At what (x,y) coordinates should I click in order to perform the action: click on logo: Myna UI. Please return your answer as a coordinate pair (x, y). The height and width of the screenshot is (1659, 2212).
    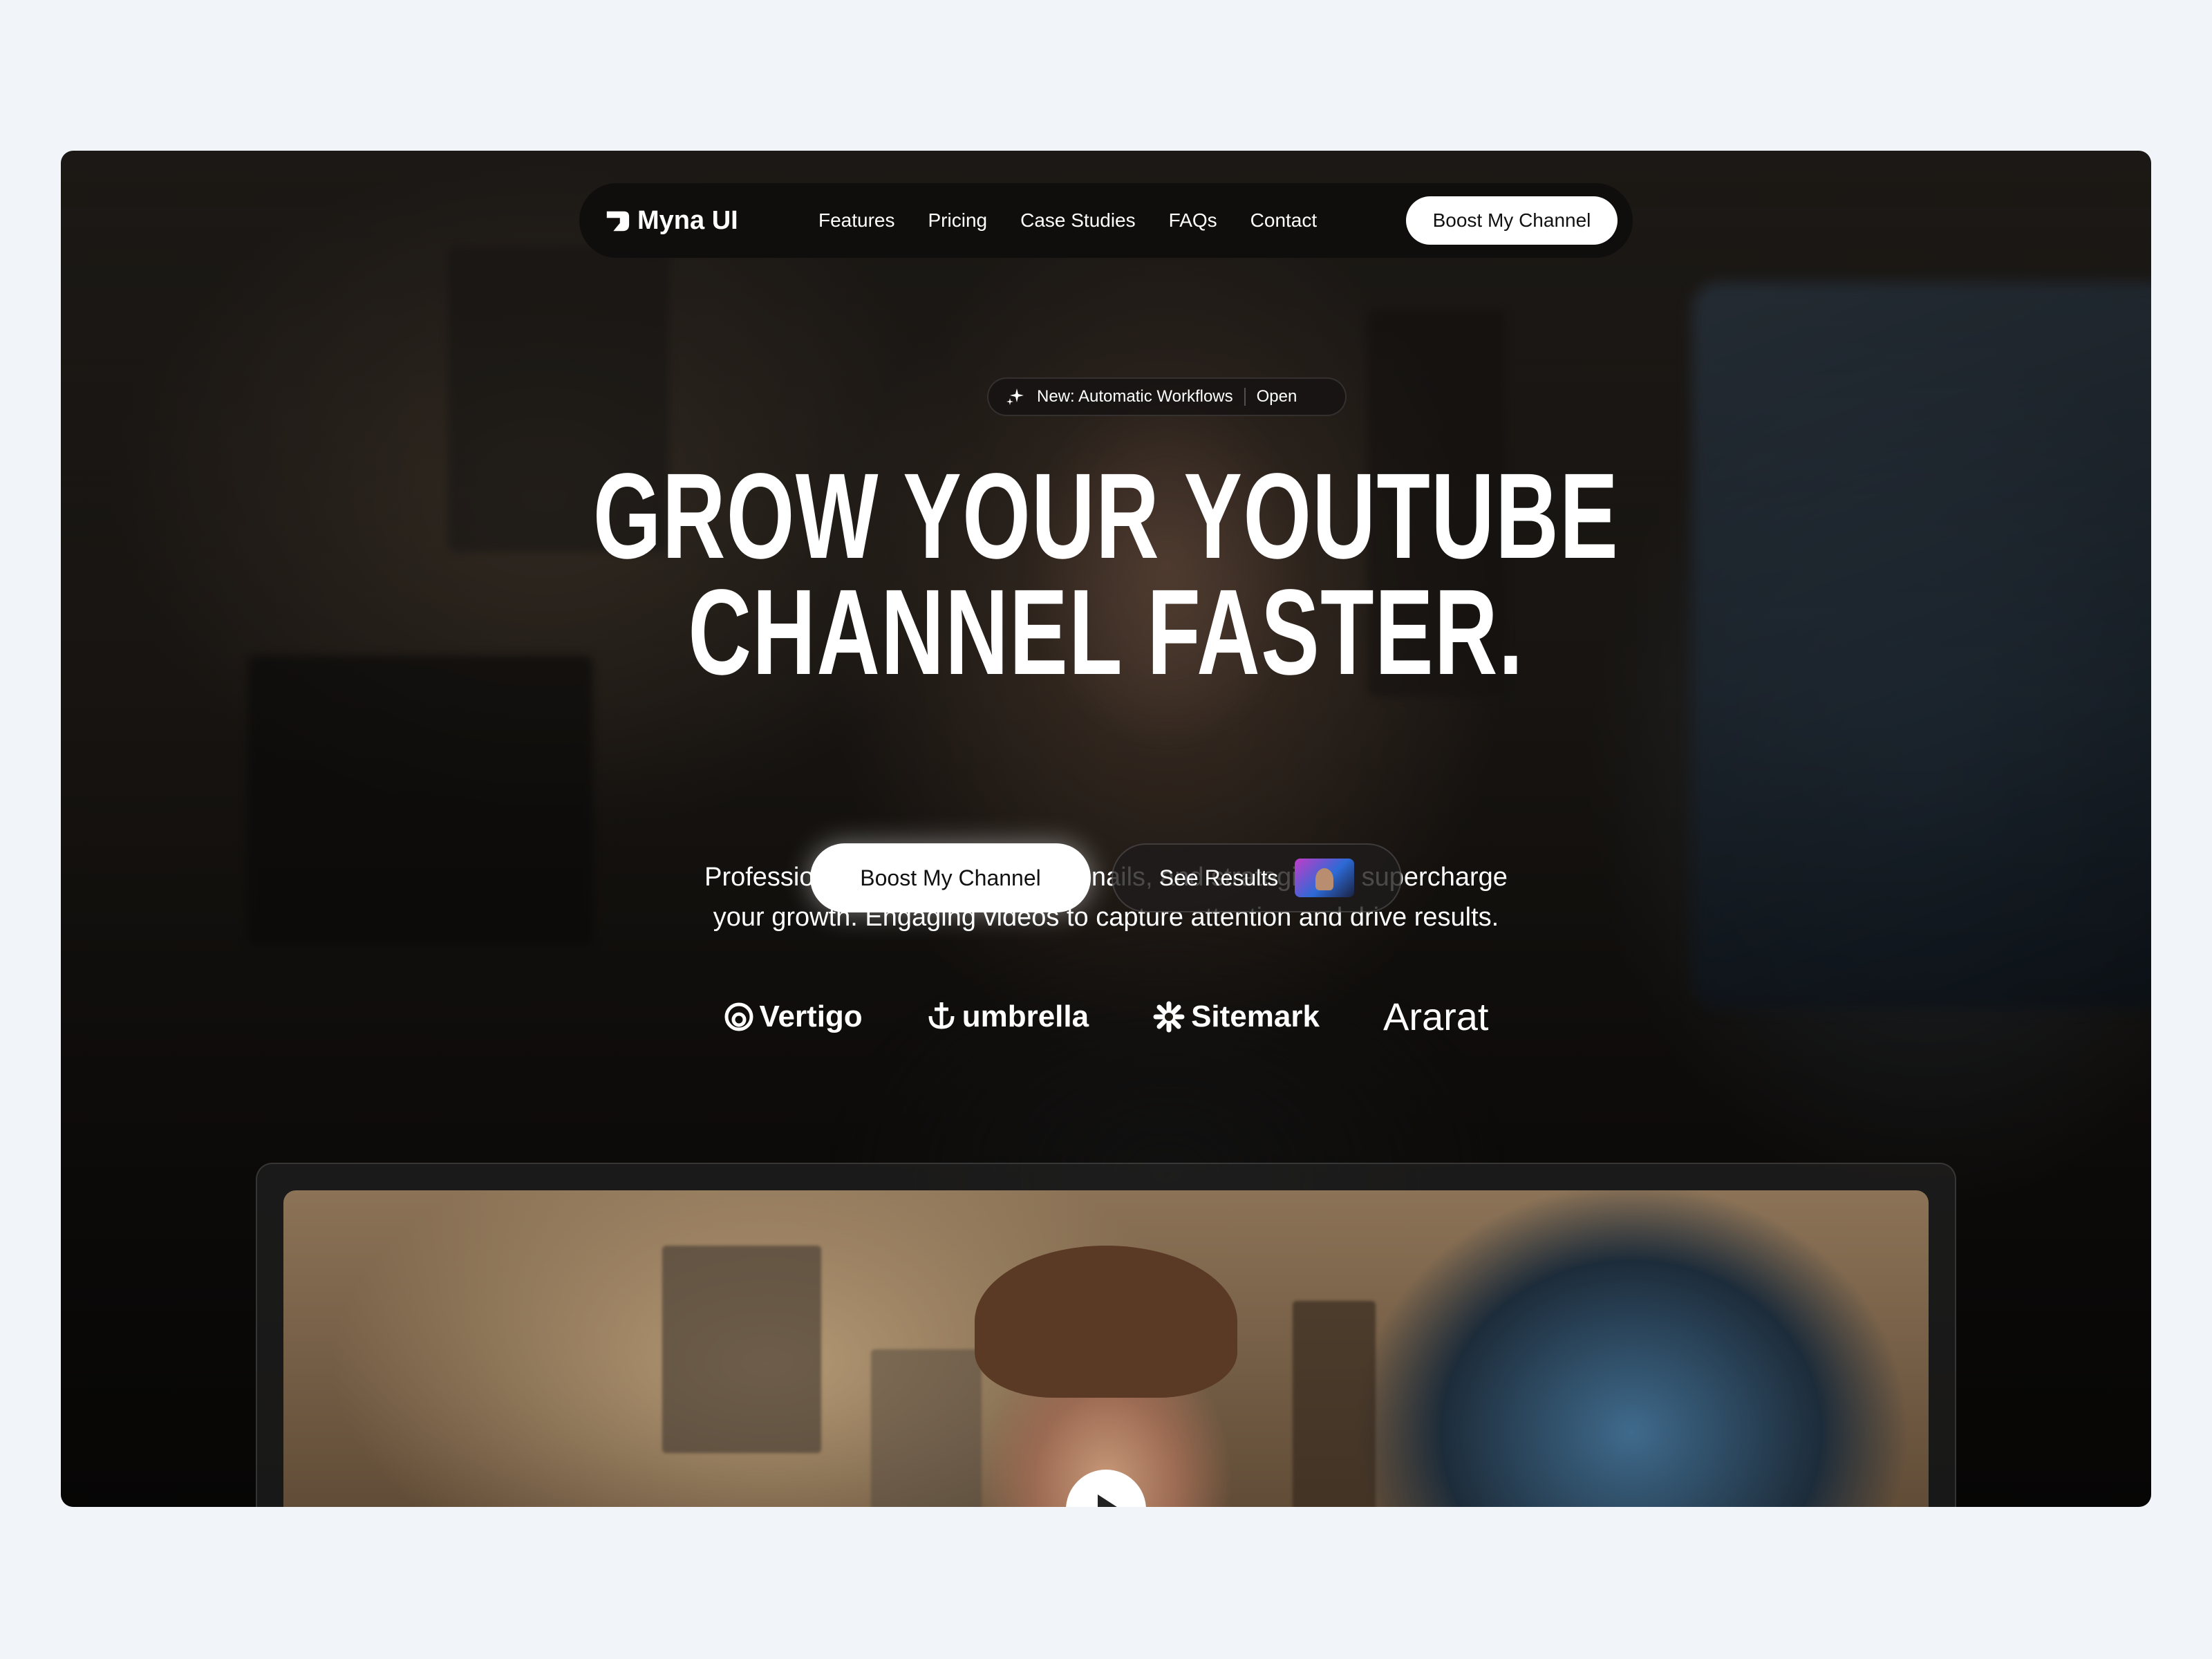
    Looking at the image, I should click on (694, 221).